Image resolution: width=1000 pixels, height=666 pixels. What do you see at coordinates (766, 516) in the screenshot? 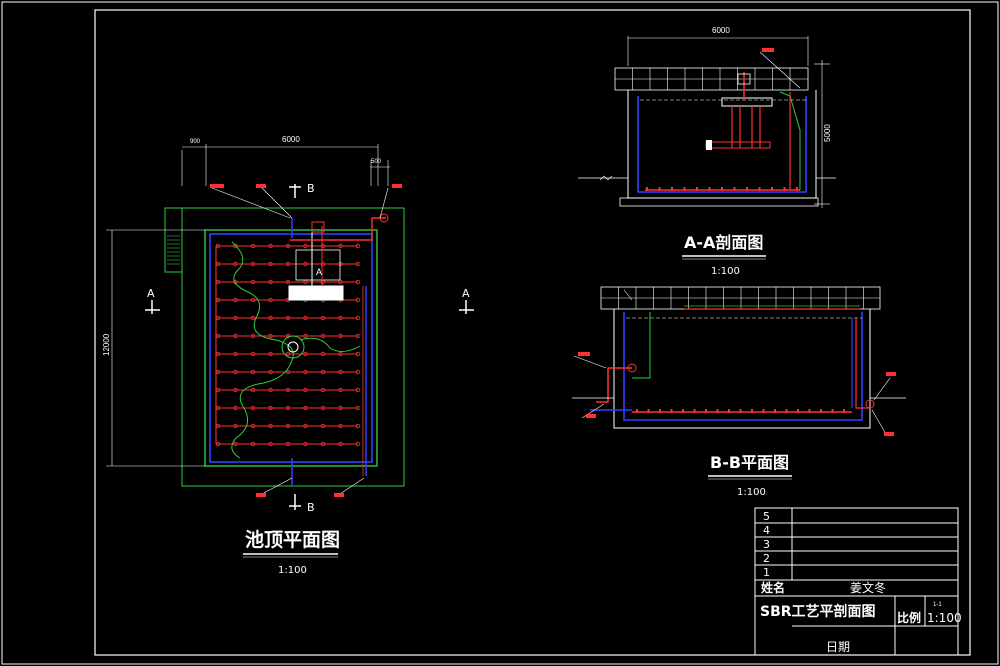
I see `tb-row-5: 5` at bounding box center [766, 516].